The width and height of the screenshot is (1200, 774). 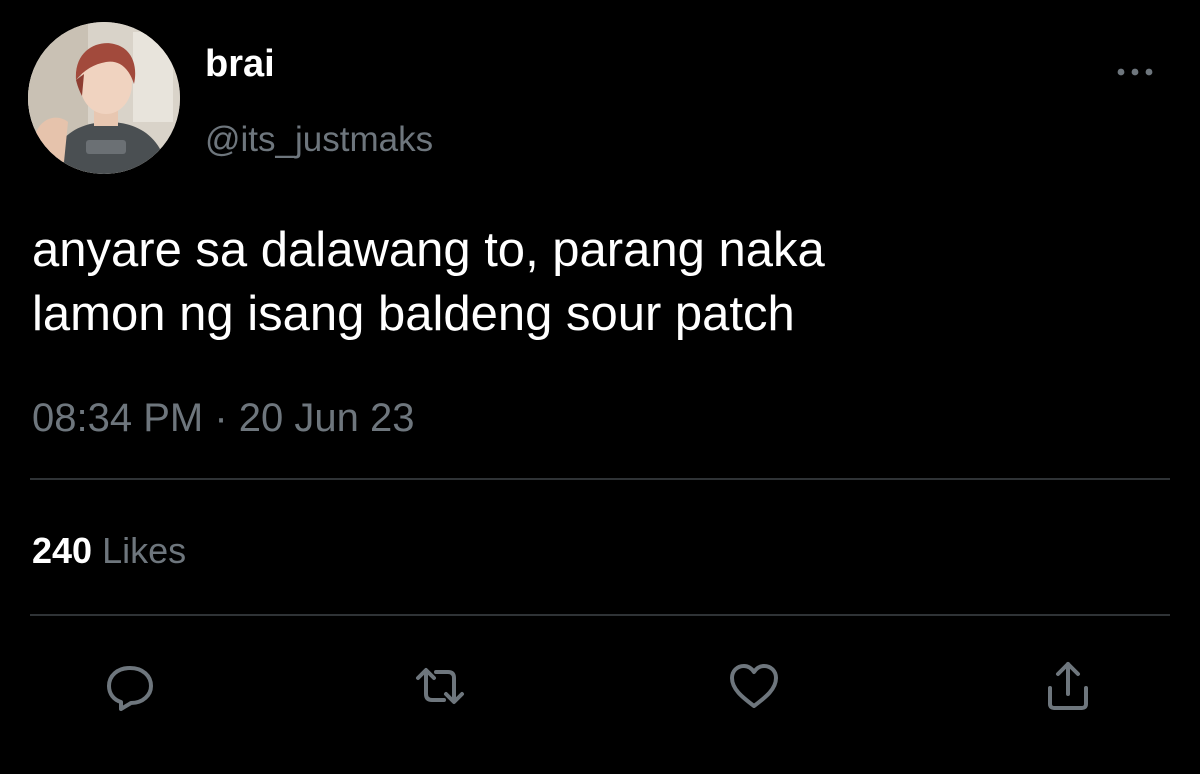 I want to click on tweet-text-line: anyare sa dalawang to, parang naka, so click(x=428, y=250).